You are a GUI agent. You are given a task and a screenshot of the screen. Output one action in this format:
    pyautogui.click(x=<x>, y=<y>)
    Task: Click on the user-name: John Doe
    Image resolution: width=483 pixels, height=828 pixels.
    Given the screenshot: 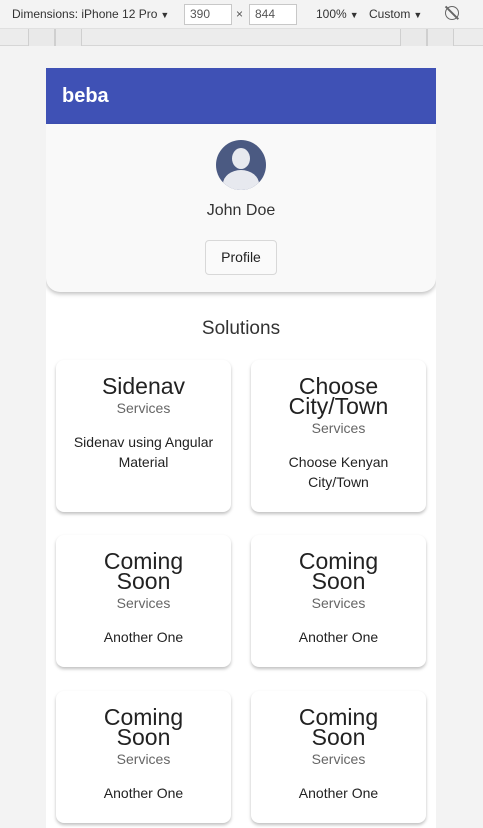 What is the action you would take?
    pyautogui.click(x=241, y=210)
    